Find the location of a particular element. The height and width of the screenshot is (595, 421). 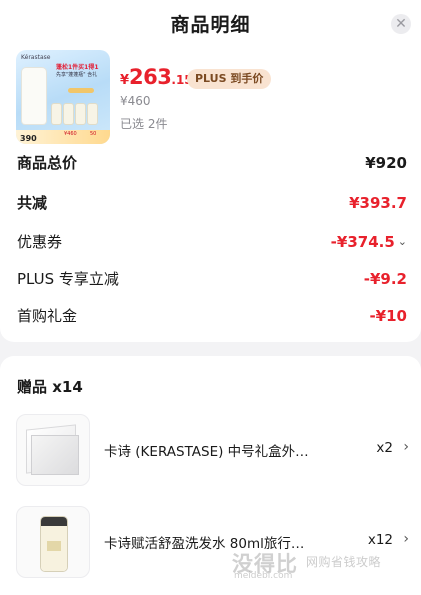

gift-box-image is located at coordinates (53, 450).